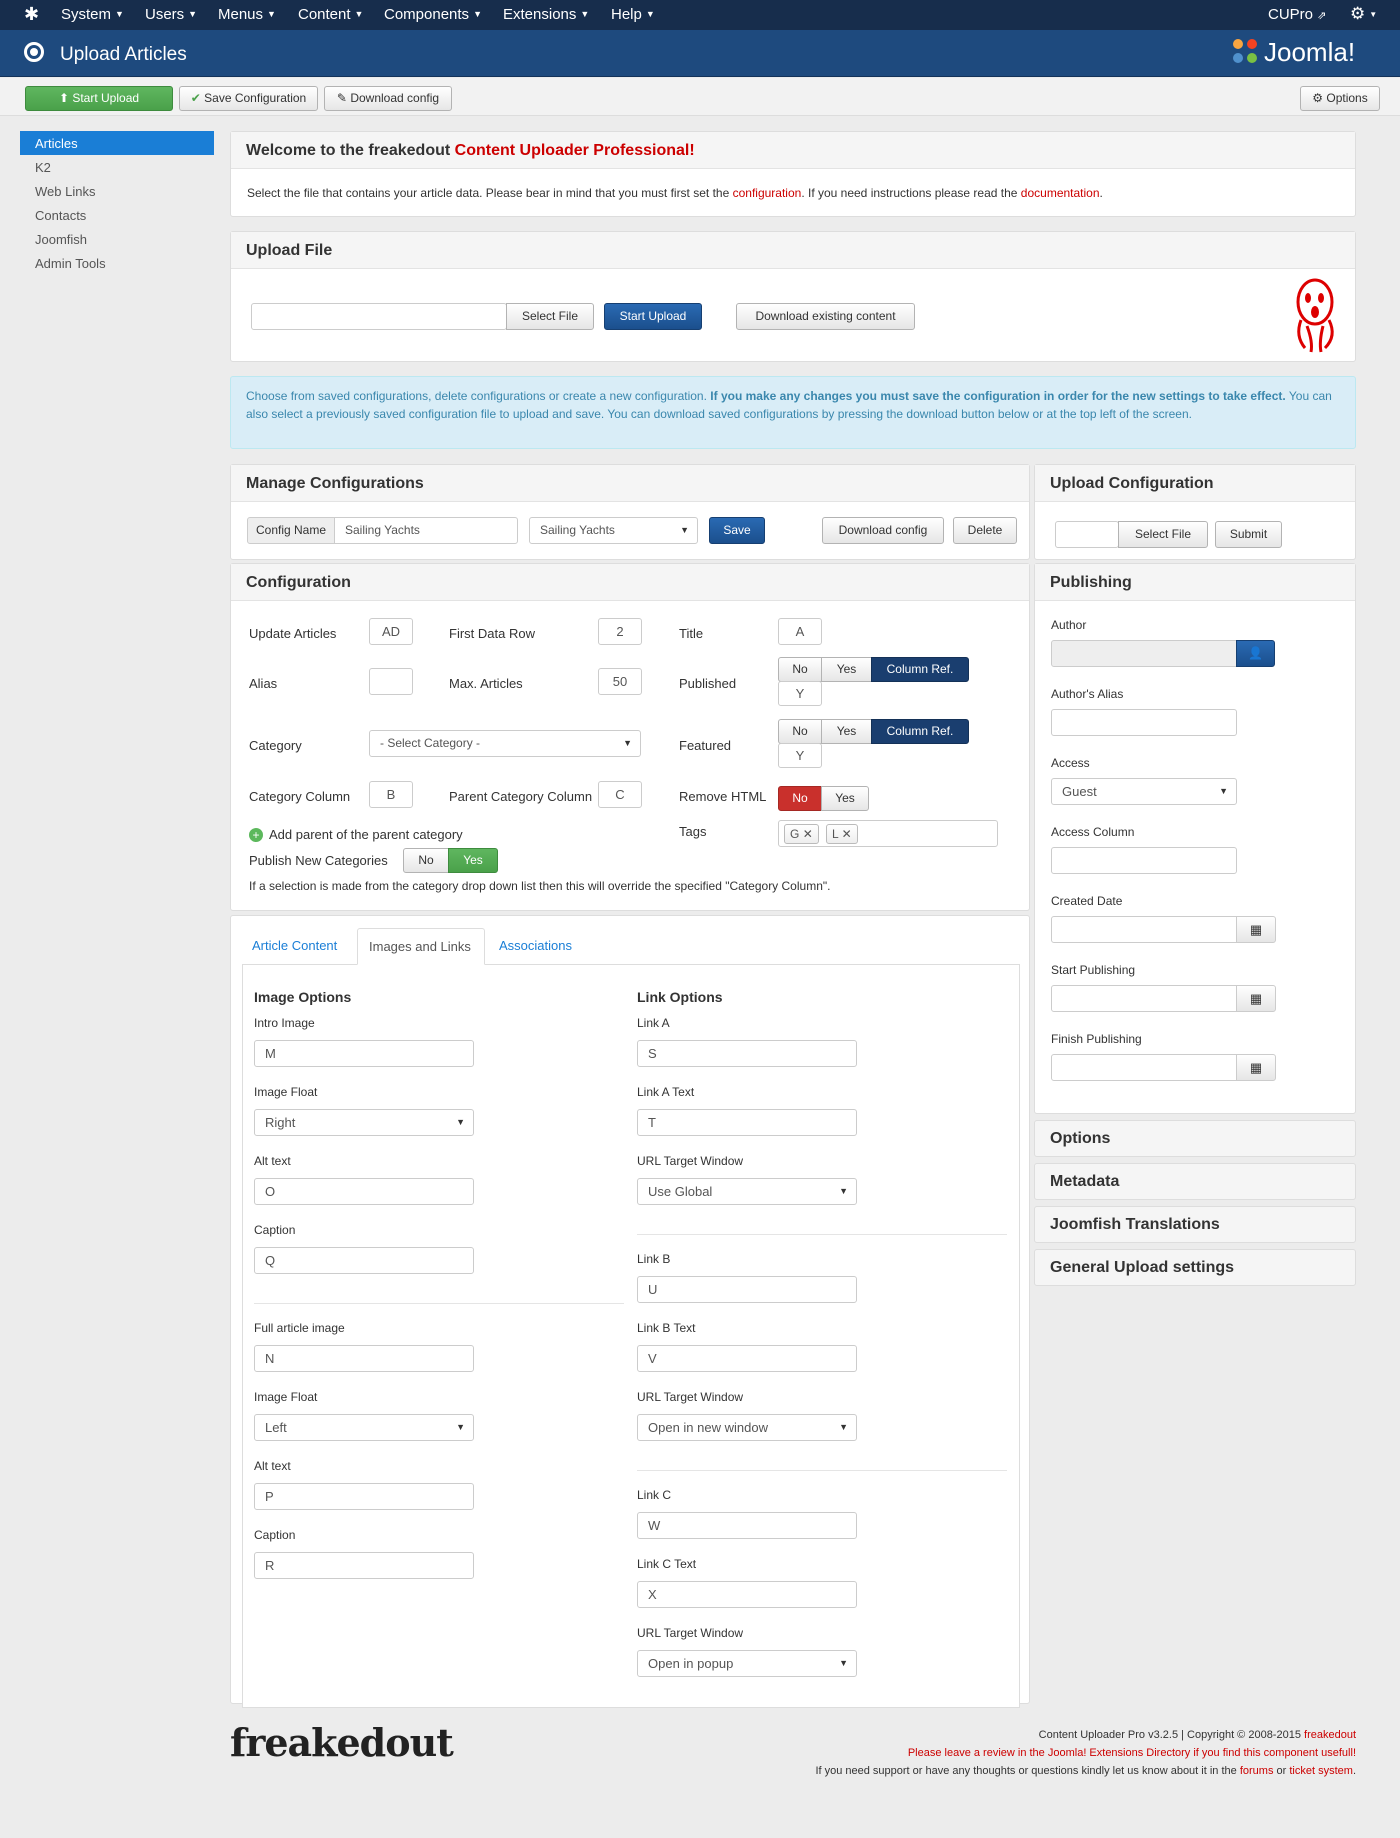  Describe the element at coordinates (747, 1594) in the screenshot. I see `link-c-text-input: X` at that location.